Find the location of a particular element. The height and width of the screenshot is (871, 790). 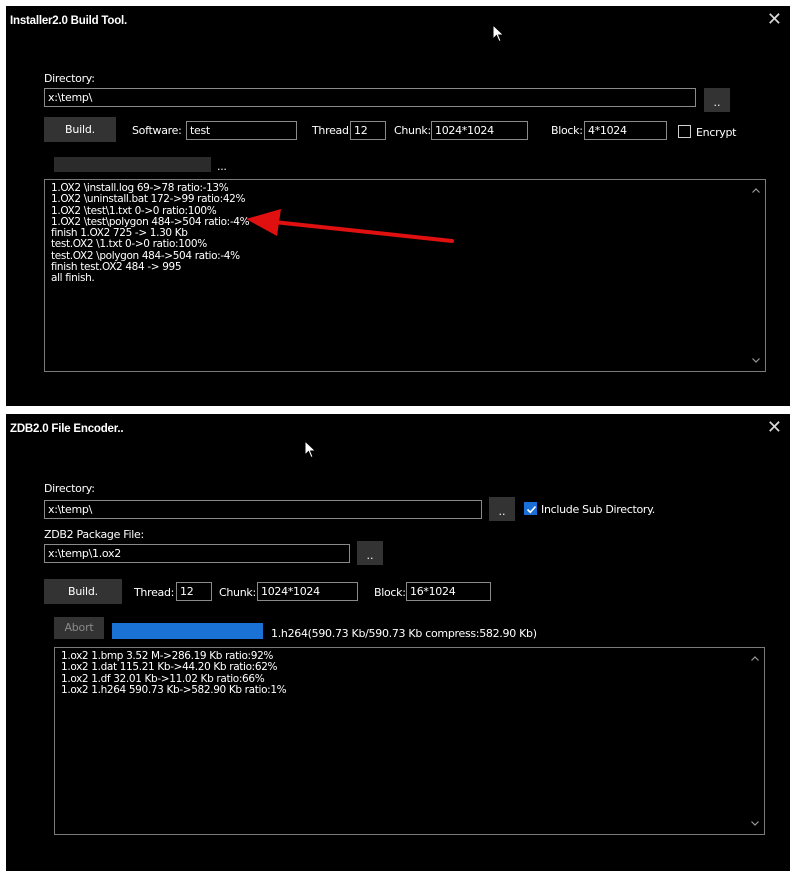

window-title: Installer2.0 Build Tool. is located at coordinates (69, 21).